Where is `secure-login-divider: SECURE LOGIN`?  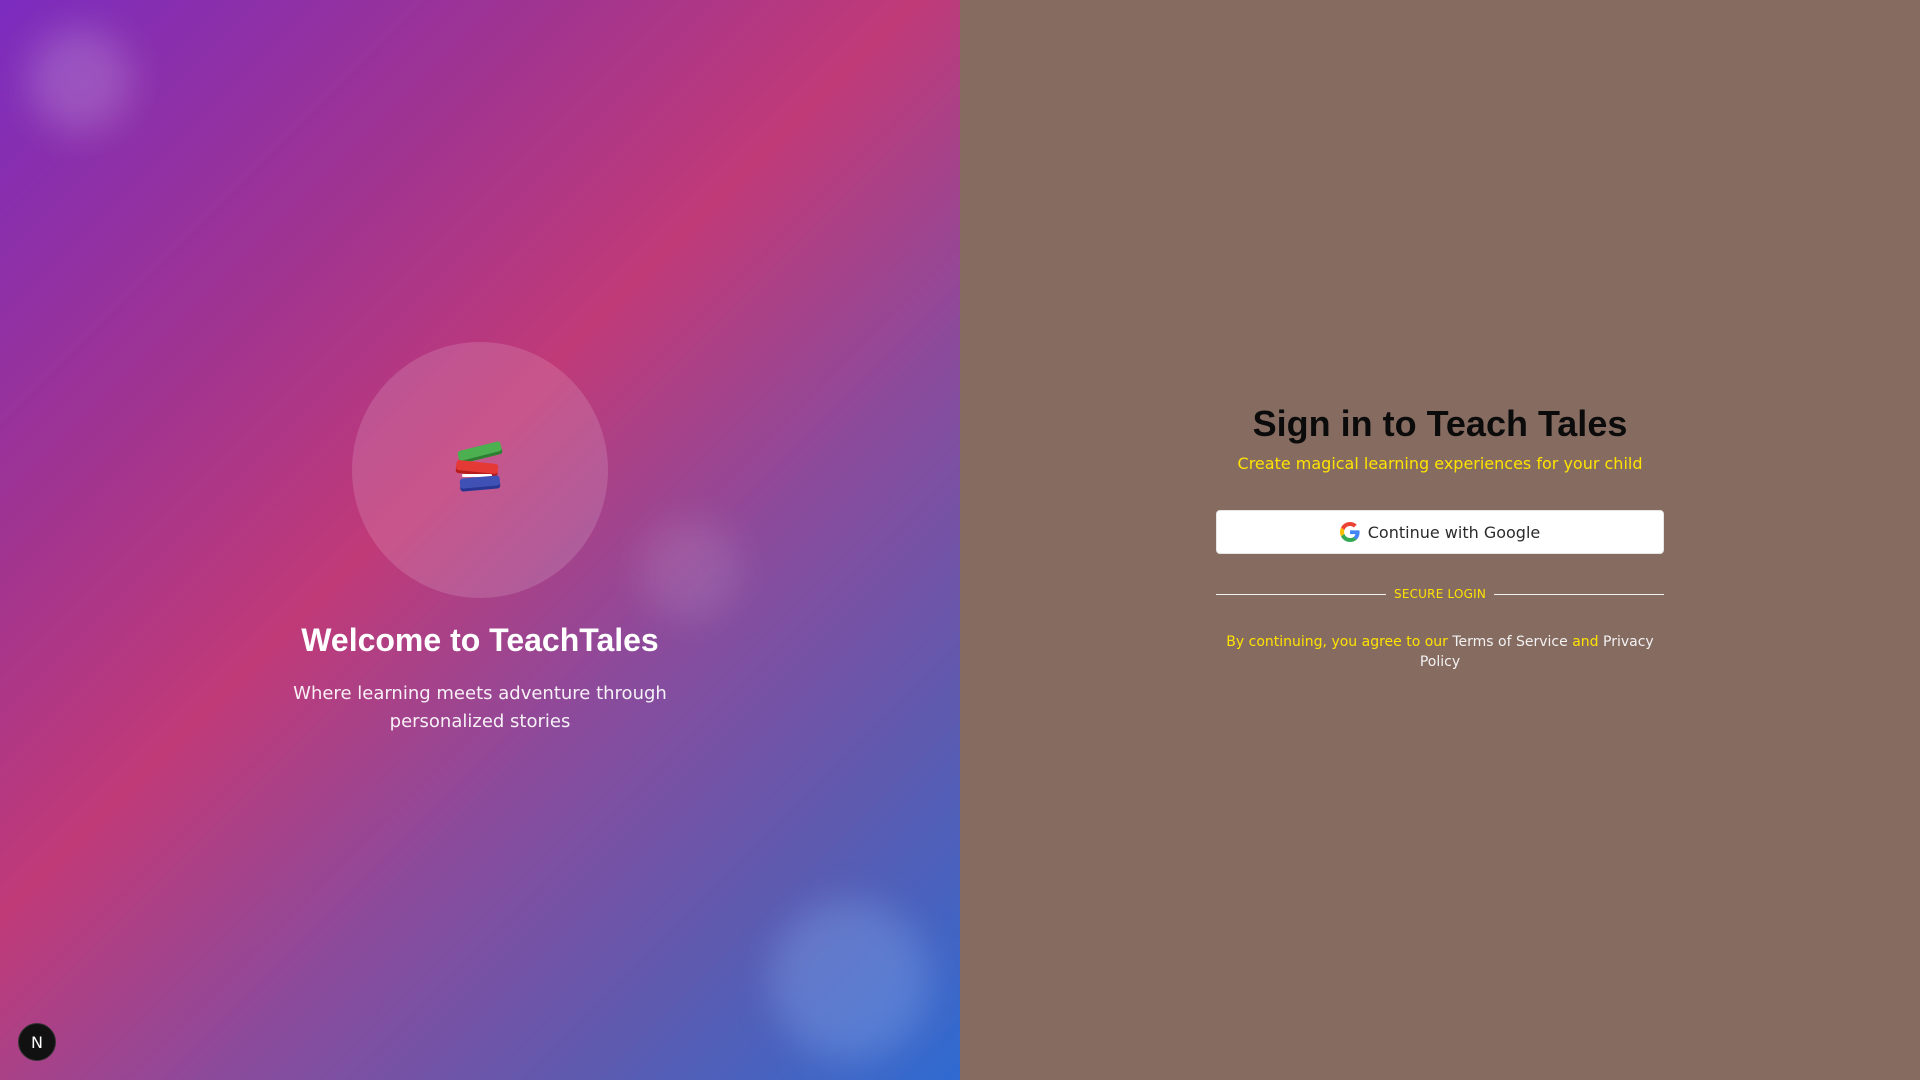
secure-login-divider: SECURE LOGIN is located at coordinates (1440, 594).